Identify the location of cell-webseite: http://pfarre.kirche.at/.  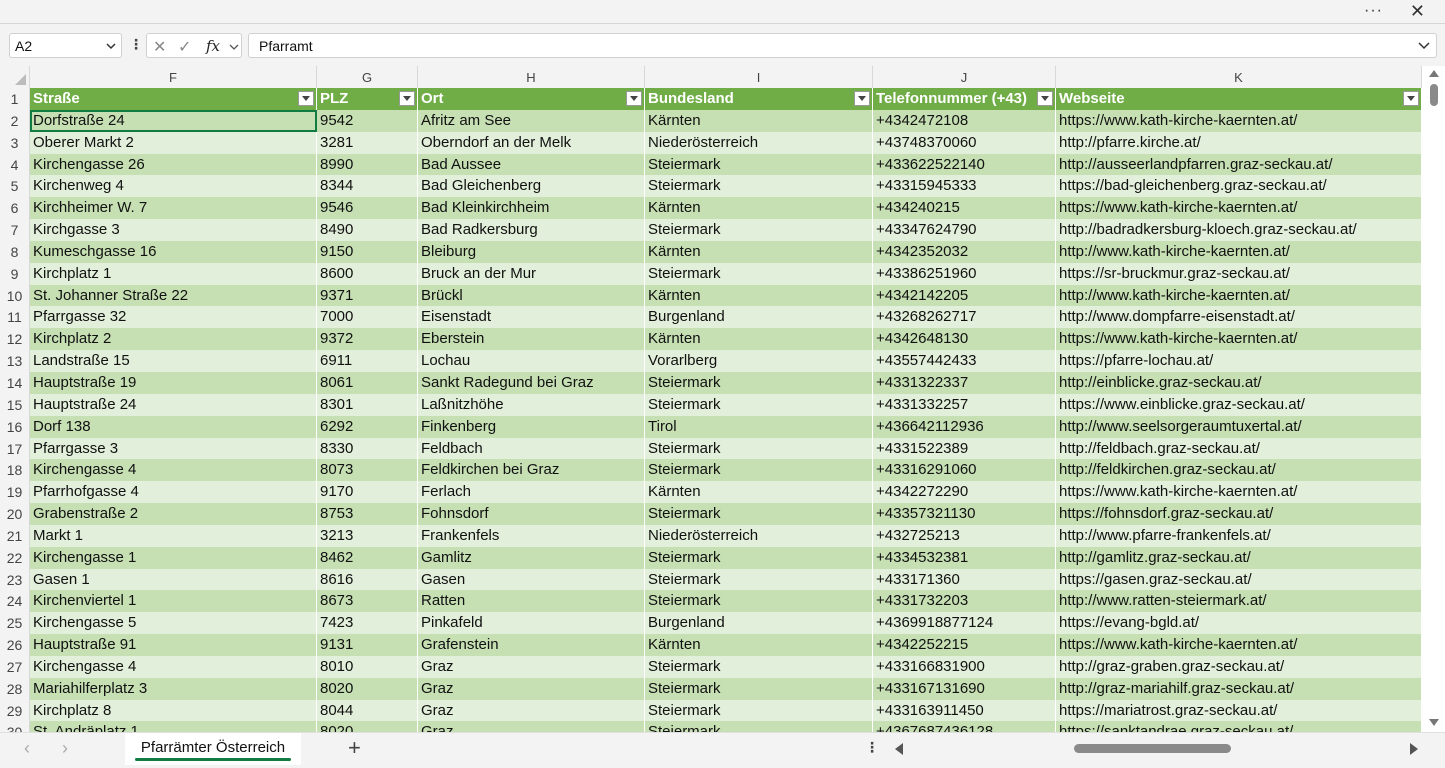
(1239, 142).